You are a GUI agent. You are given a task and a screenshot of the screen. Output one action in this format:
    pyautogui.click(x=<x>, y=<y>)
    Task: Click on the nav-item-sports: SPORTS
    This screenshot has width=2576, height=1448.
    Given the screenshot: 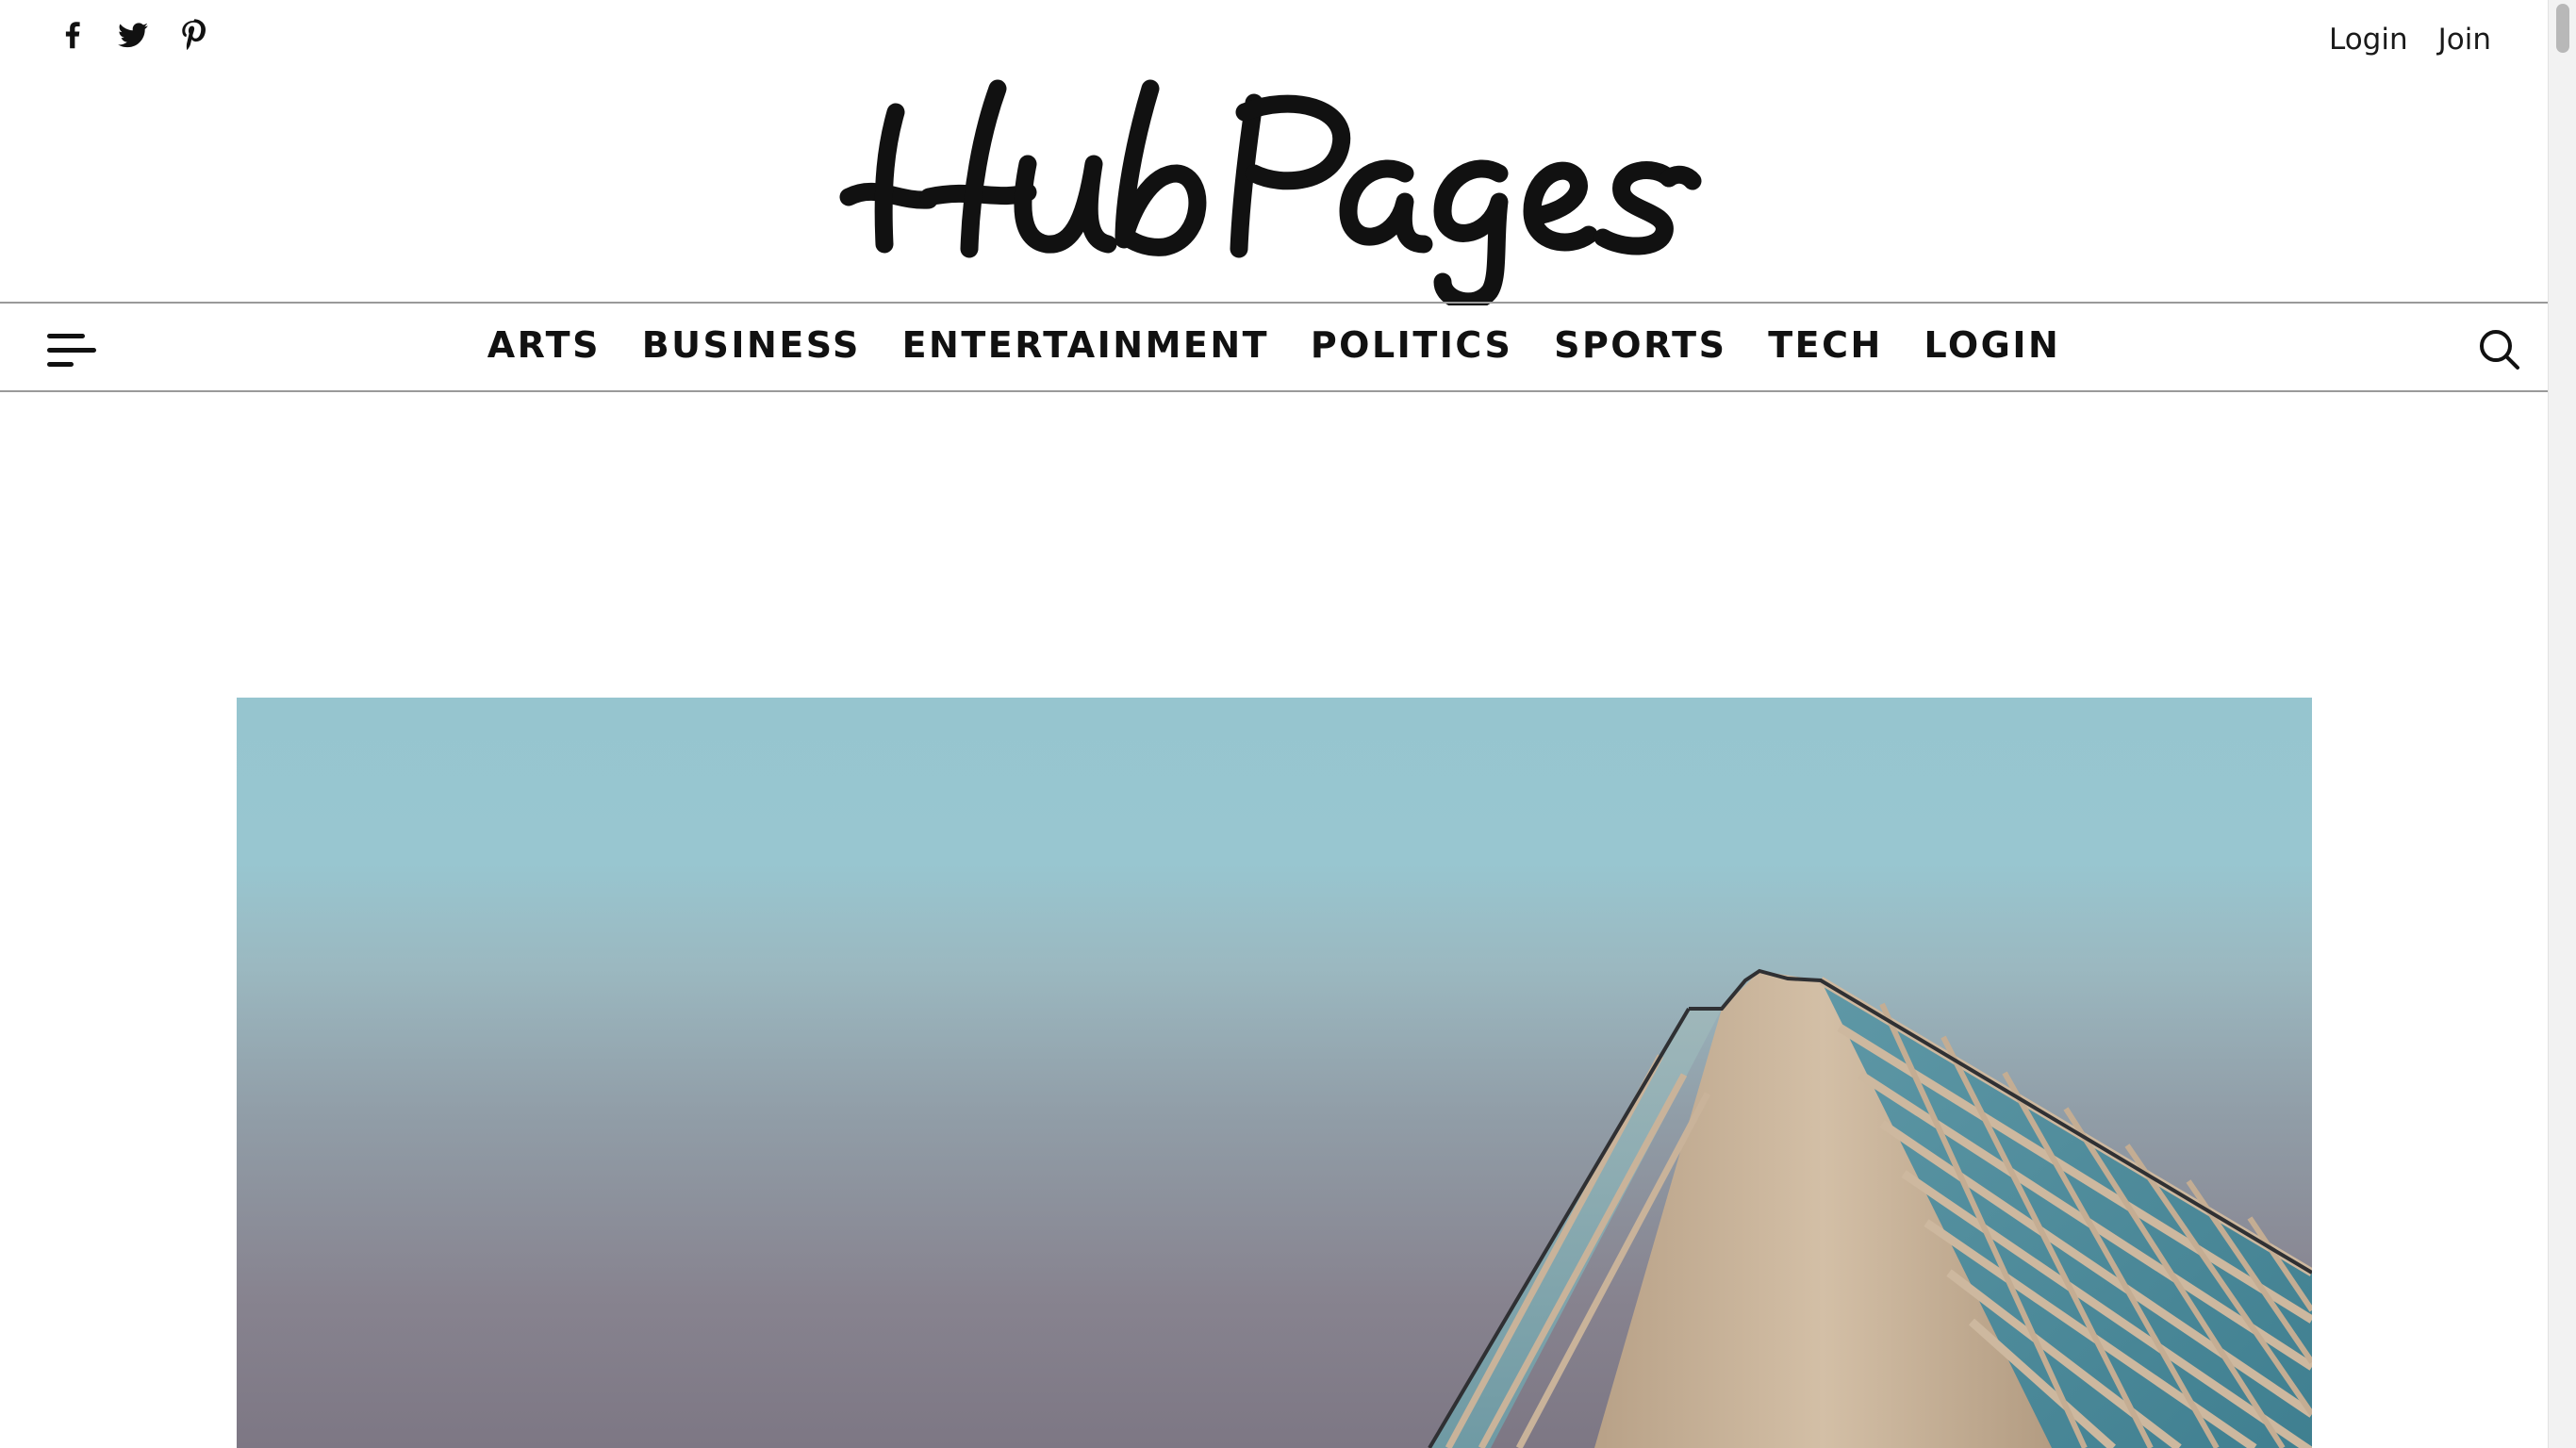 What is the action you would take?
    pyautogui.click(x=1640, y=345)
    